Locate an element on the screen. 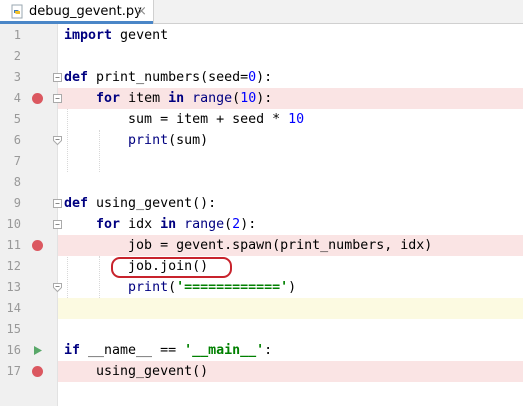 The width and height of the screenshot is (523, 406). line-number: 9 is located at coordinates (17, 203).